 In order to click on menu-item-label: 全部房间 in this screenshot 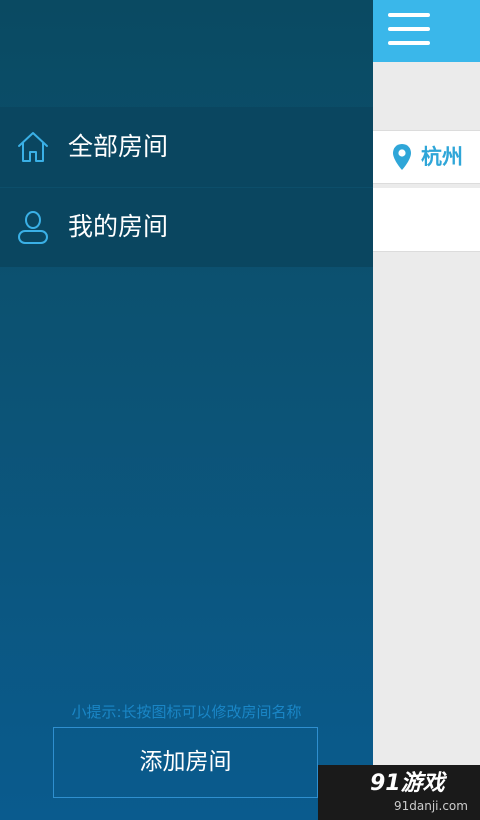, I will do `click(118, 146)`.